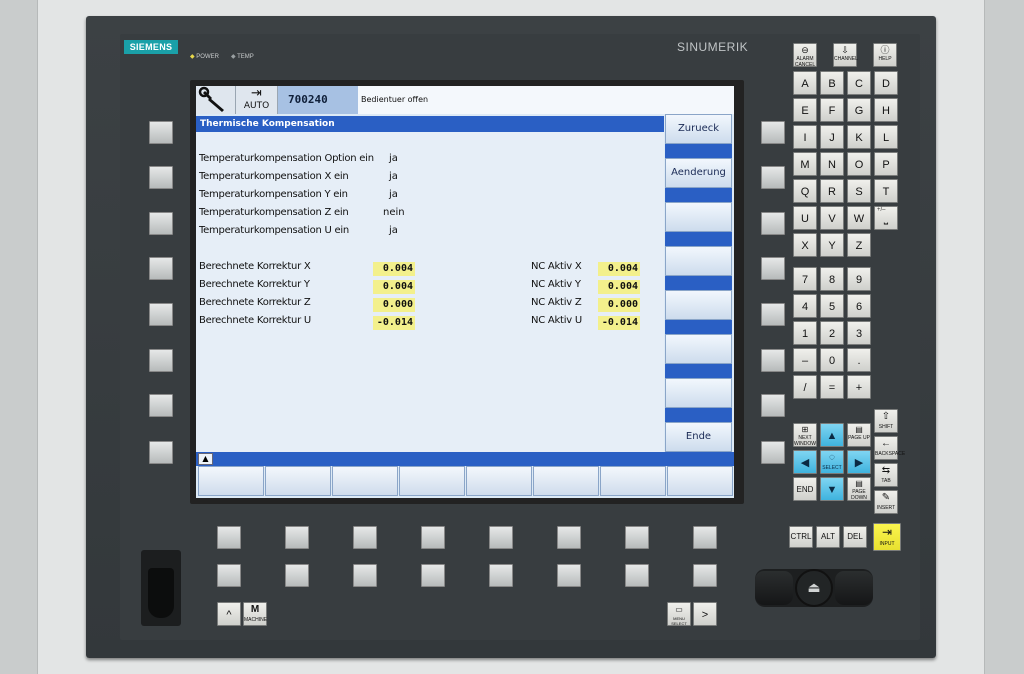  Describe the element at coordinates (859, 462) in the screenshot. I see `cursor-right-button: ▶` at that location.